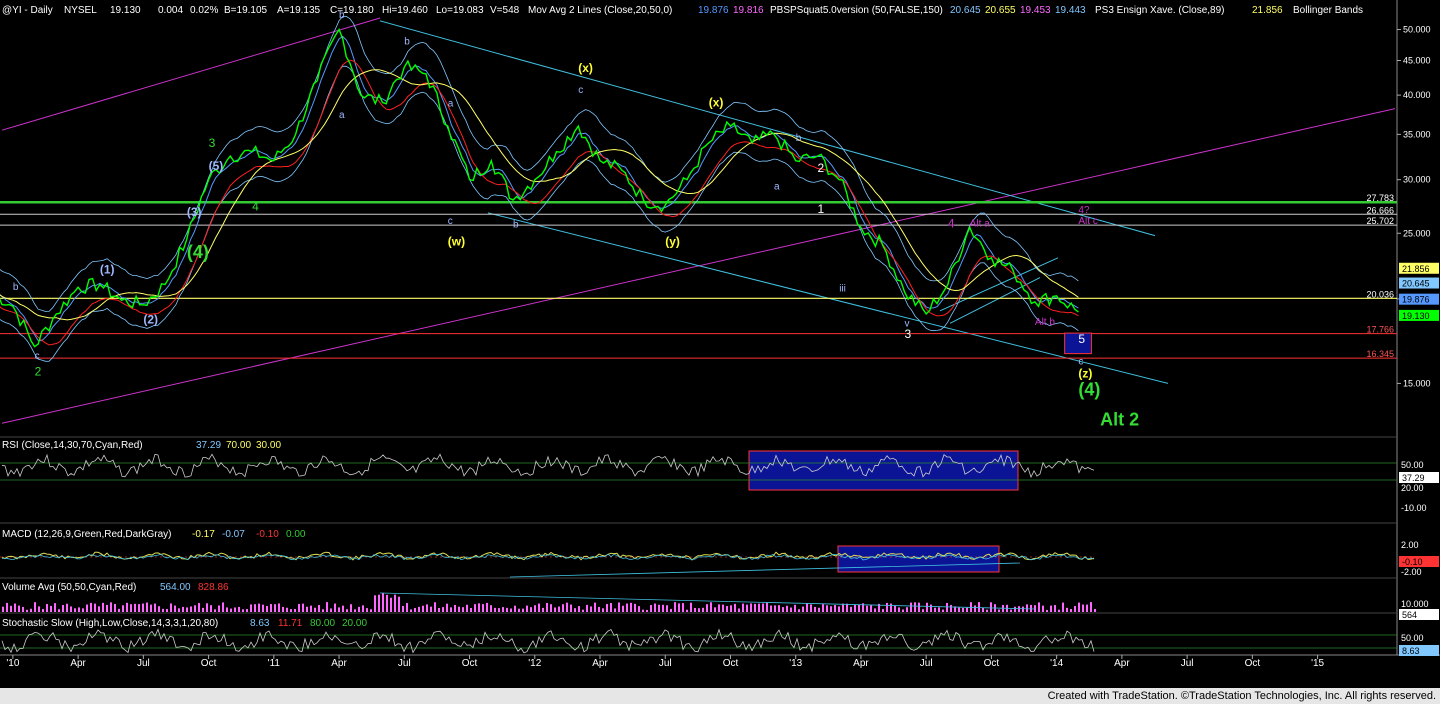 This screenshot has width=1440, height=704. Describe the element at coordinates (856, 10) in the screenshot. I see `header-pbsp-label: PBSPSquat5.0version (50,FALSE,150)` at that location.